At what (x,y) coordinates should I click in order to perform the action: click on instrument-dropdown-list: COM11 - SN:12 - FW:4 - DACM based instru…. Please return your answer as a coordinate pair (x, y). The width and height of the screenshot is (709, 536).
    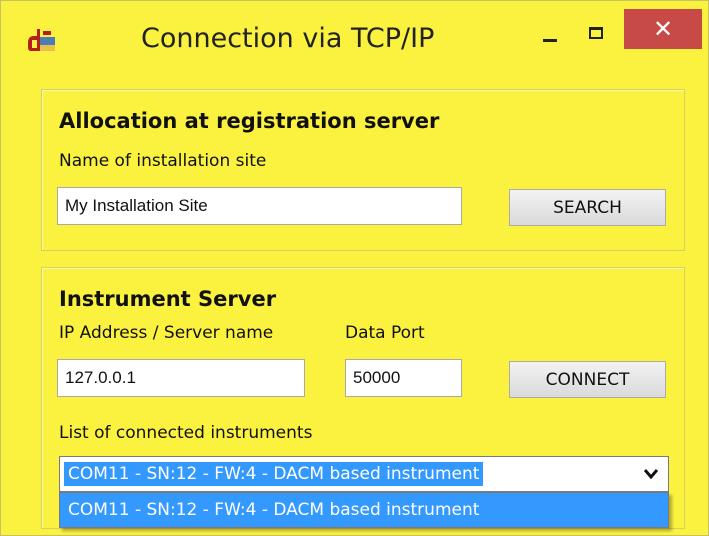
    Looking at the image, I should click on (364, 510).